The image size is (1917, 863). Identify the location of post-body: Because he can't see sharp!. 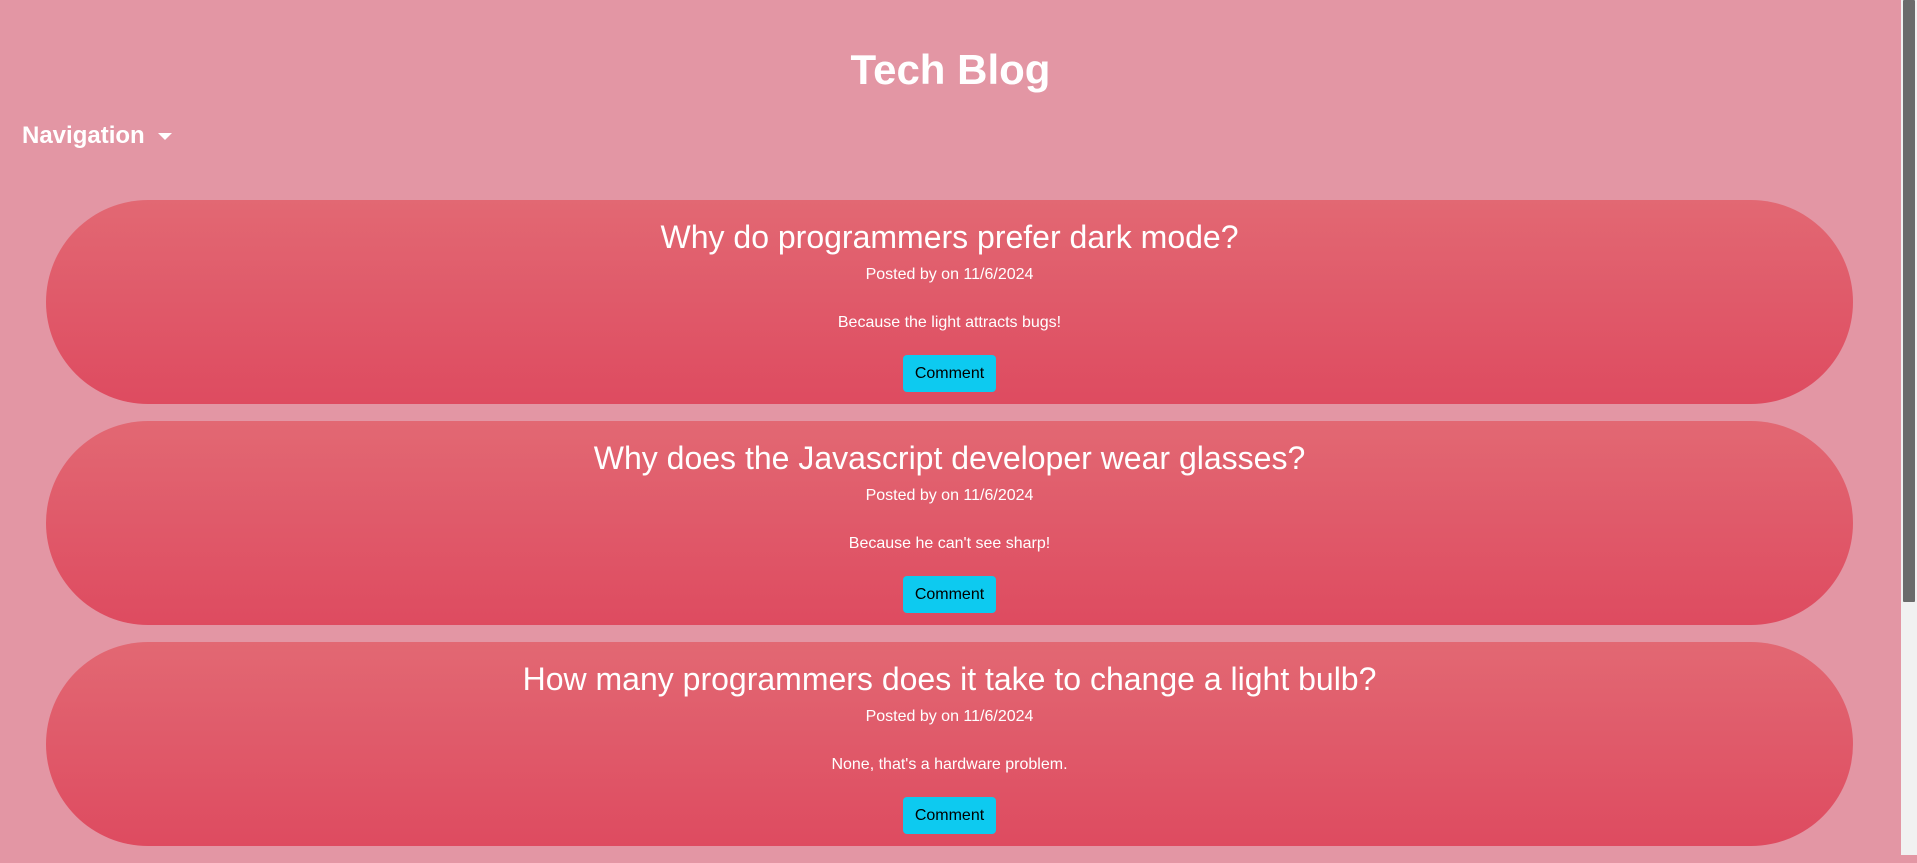
(949, 543).